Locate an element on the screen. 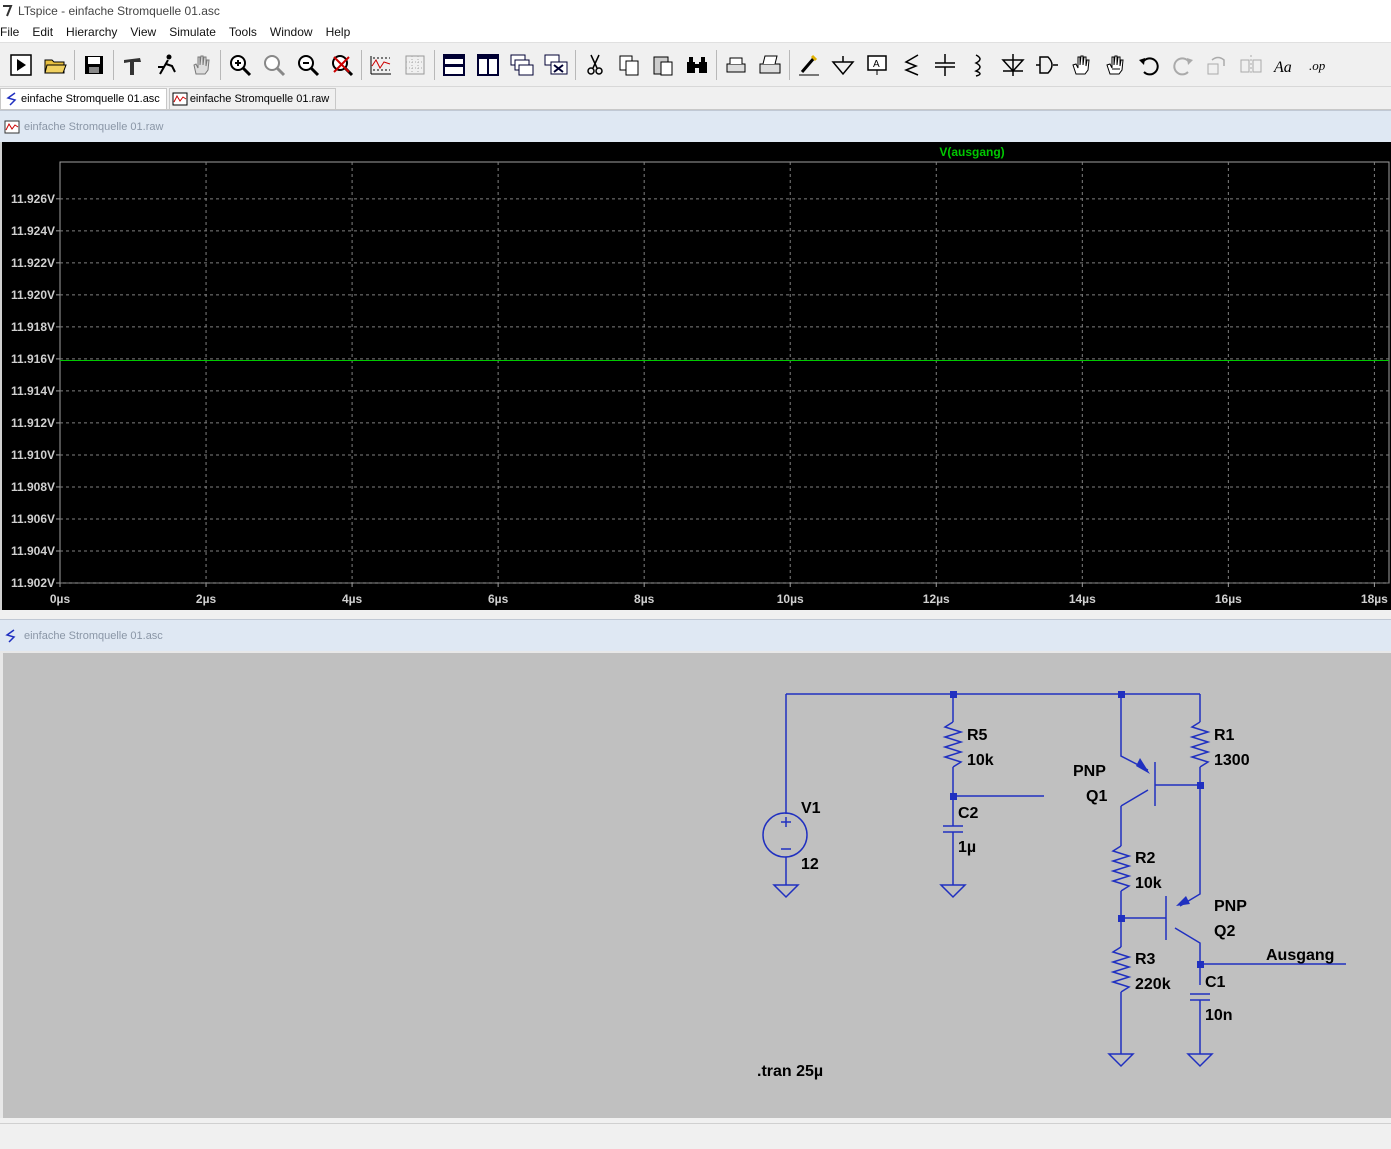 The height and width of the screenshot is (1149, 1391). waveform-pane-header: einfache Stromquelle 01.raw is located at coordinates (695, 126).